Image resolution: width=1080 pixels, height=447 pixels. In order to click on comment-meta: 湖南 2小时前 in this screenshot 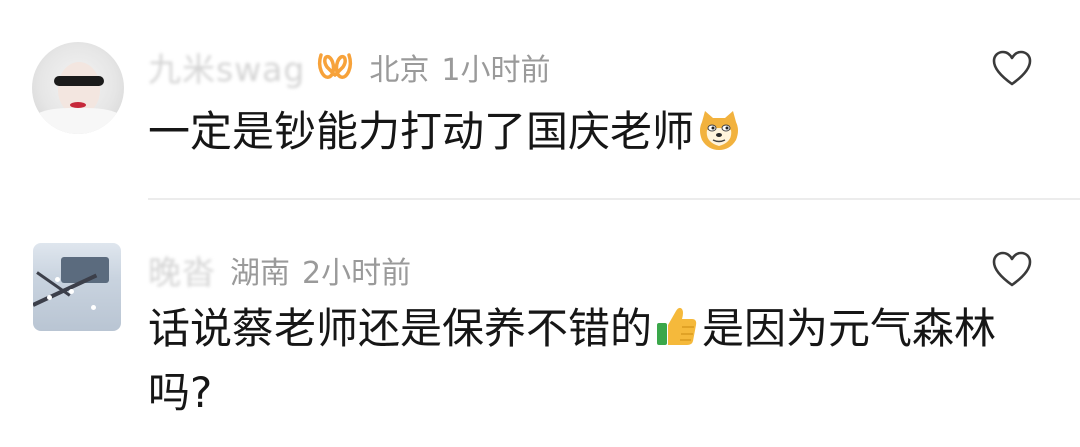, I will do `click(320, 270)`.